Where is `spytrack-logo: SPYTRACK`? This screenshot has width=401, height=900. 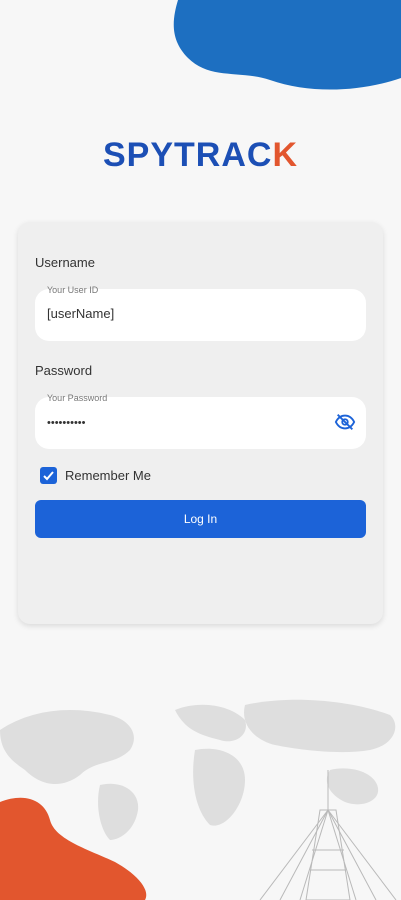
spytrack-logo: SPYTRACK is located at coordinates (200, 155).